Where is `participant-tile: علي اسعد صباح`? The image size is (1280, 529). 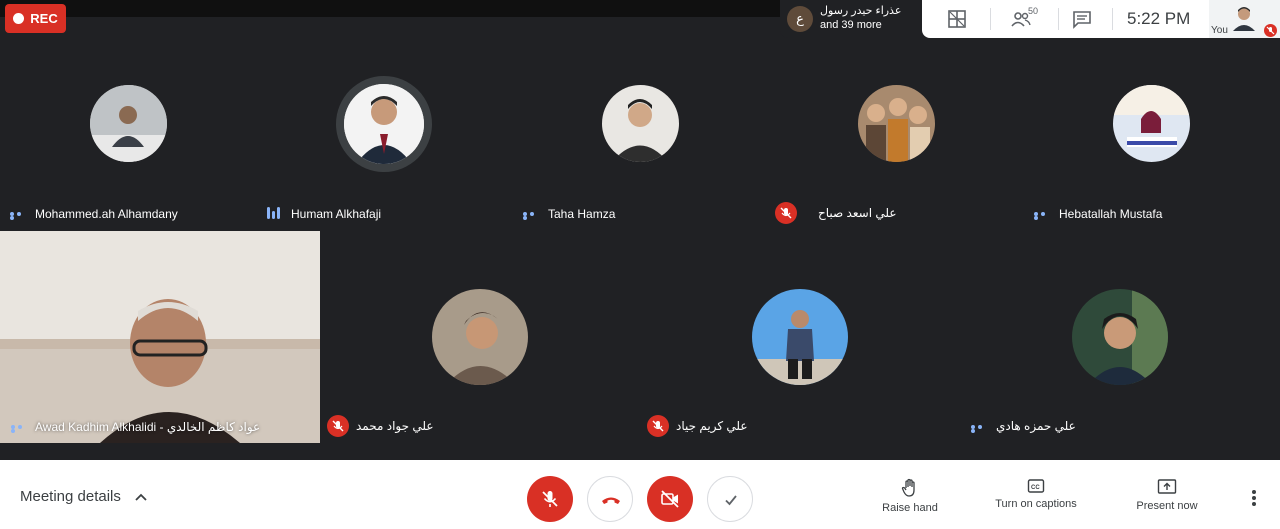 participant-tile: علي اسعد صباح is located at coordinates (896, 135).